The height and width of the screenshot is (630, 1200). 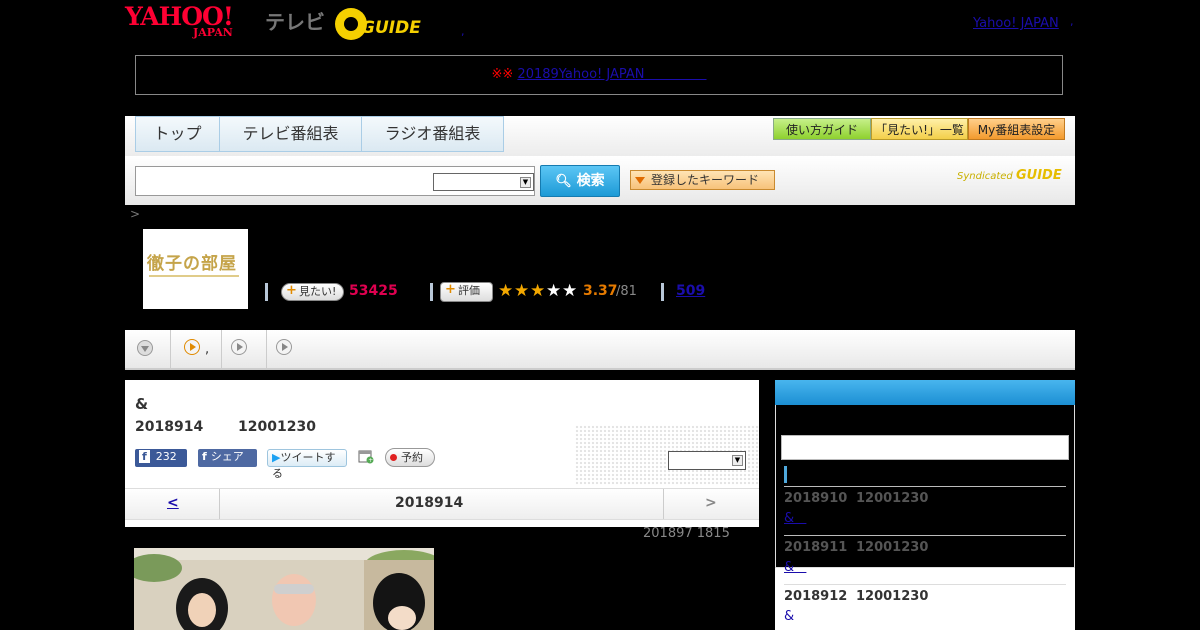 I want to click on main-select: ▼, so click(x=707, y=460).